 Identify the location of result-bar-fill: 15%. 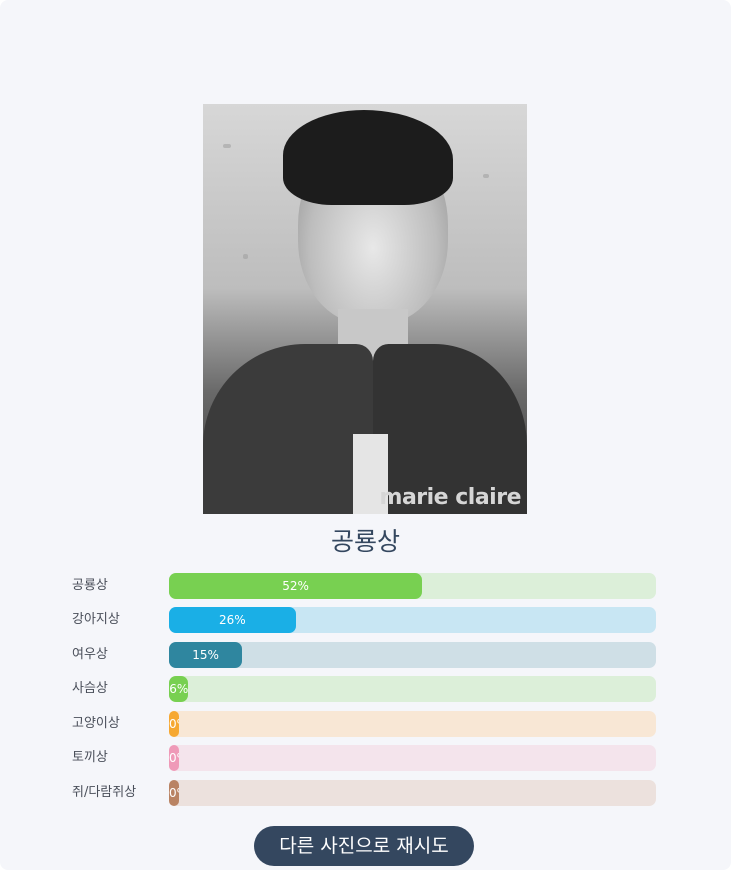
(206, 655).